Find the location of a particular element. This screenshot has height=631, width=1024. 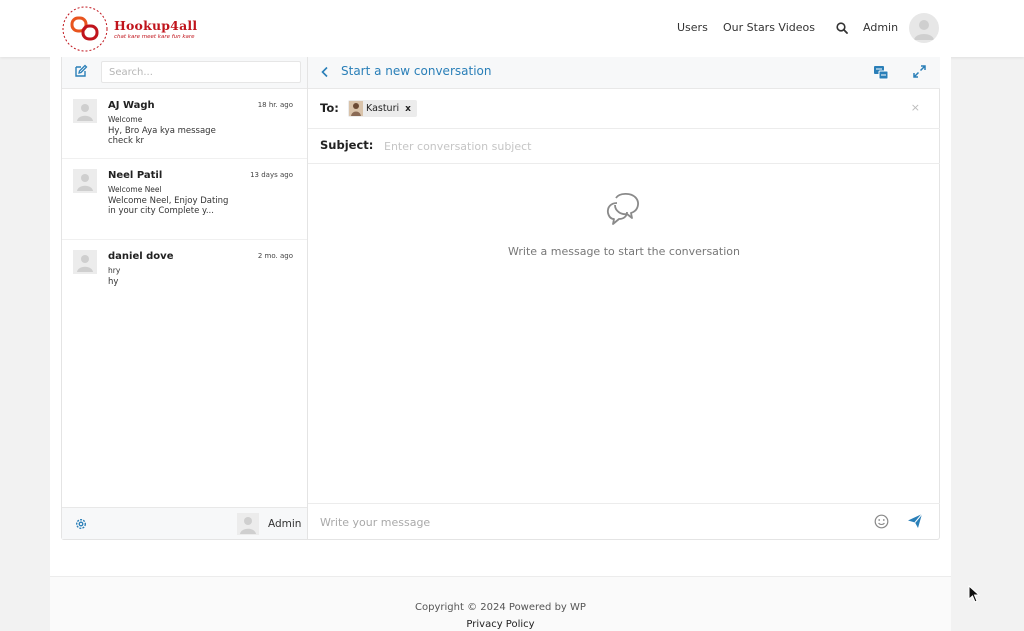

clear-recipients-button: × is located at coordinates (915, 107).